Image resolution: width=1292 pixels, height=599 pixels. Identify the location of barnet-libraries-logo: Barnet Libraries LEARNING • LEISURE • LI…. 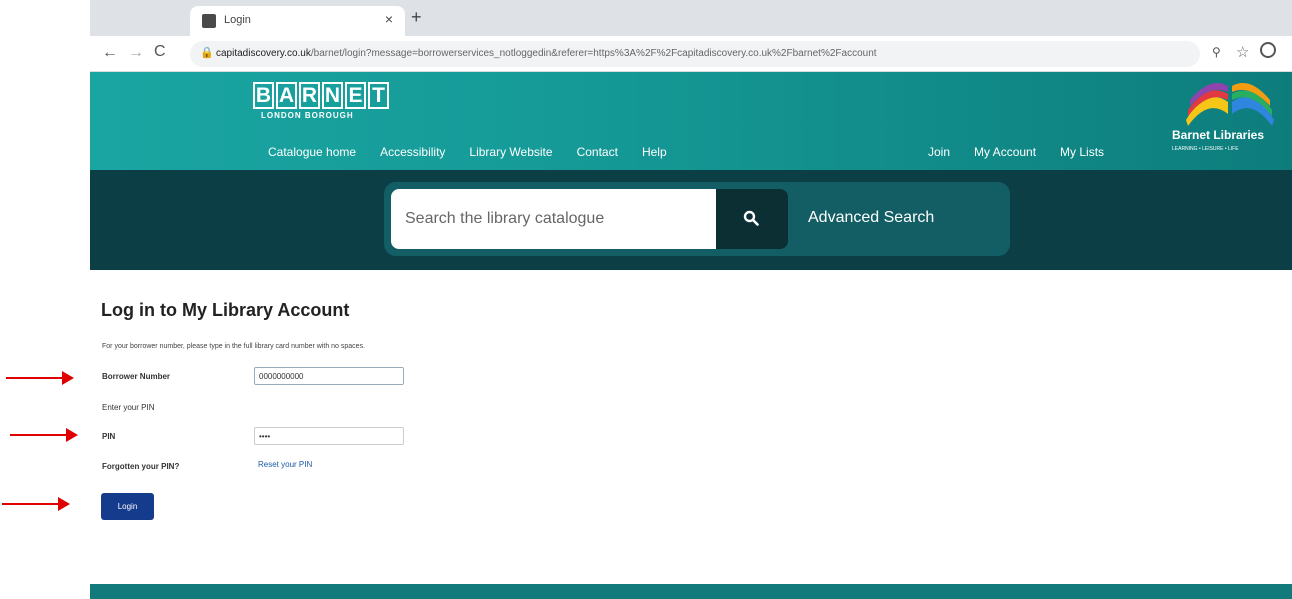
(1232, 121).